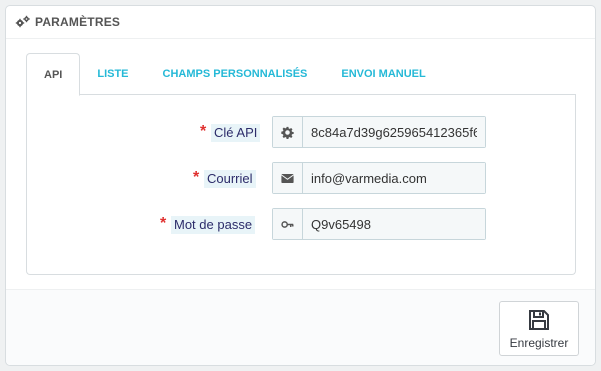  I want to click on password-row: * Mot de passe, so click(301, 224).